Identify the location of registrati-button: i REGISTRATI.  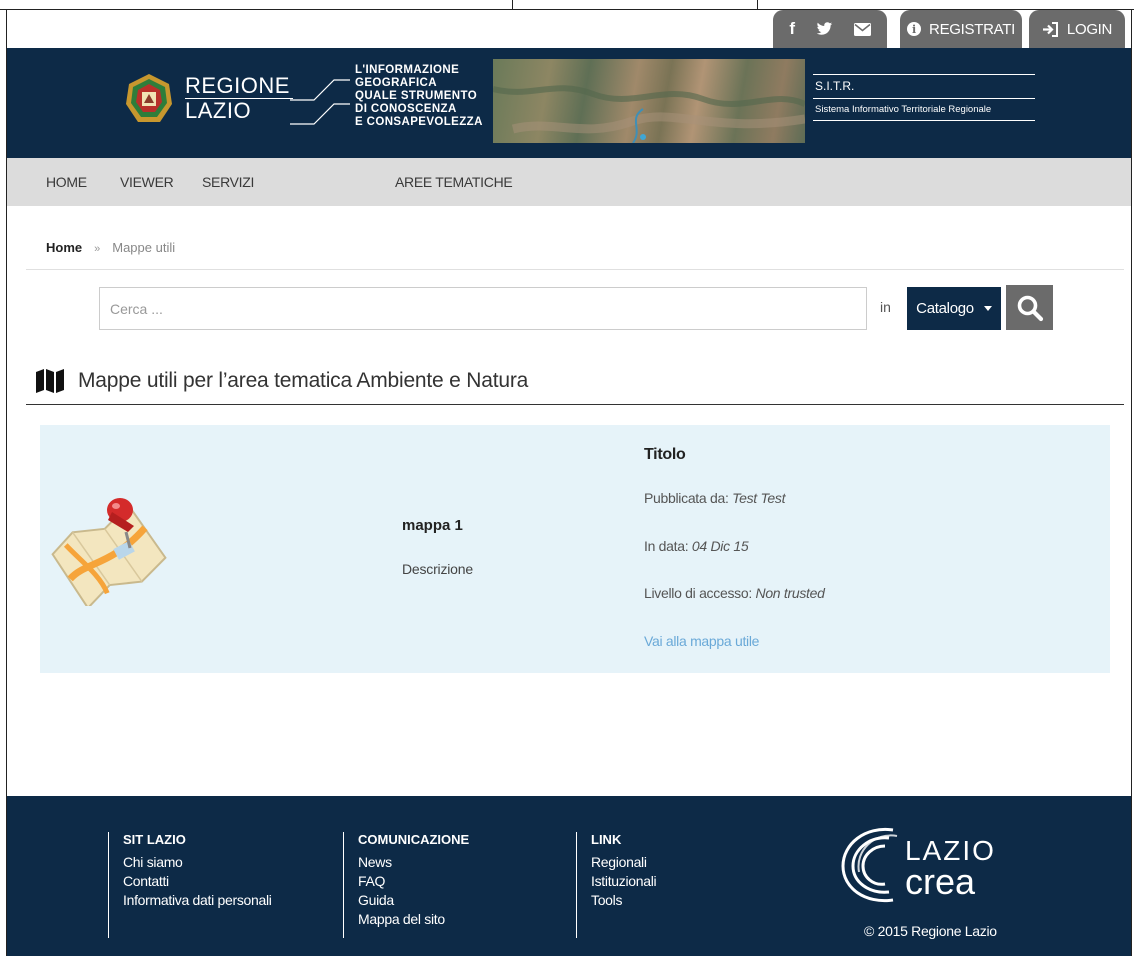
(961, 29).